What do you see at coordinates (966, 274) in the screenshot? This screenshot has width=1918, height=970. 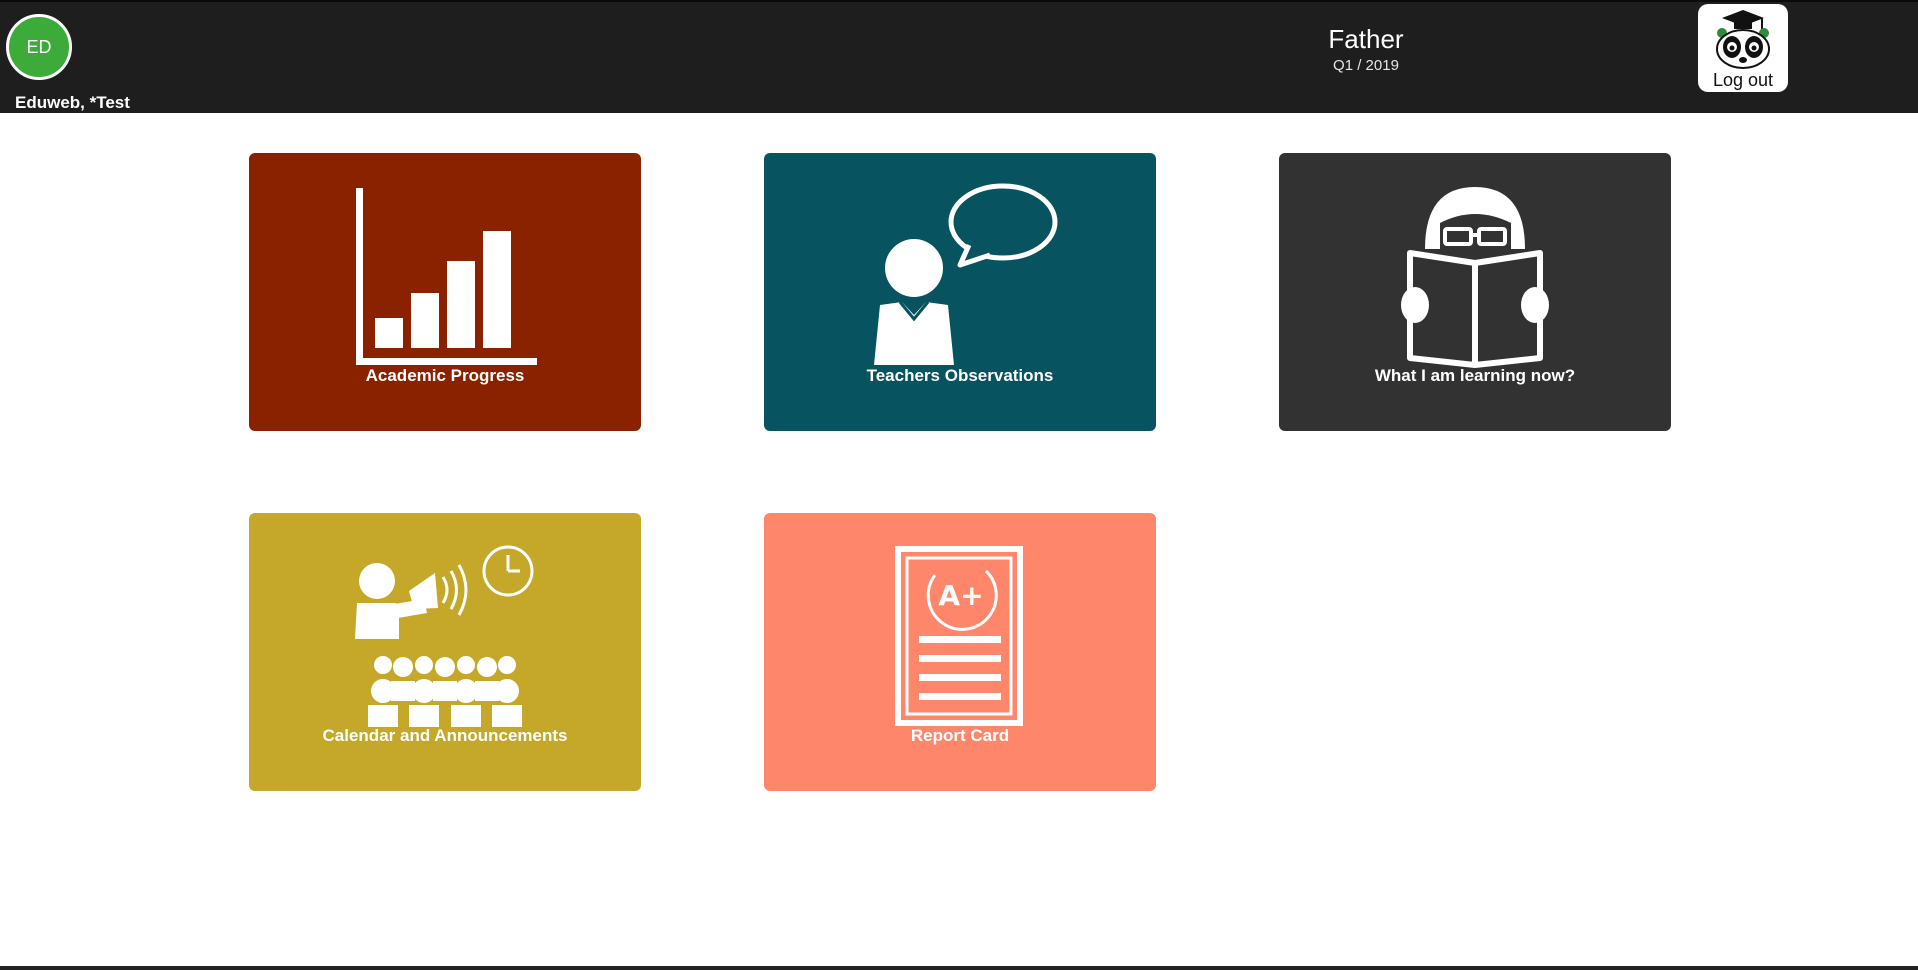 I see `teacher-speech-icon` at bounding box center [966, 274].